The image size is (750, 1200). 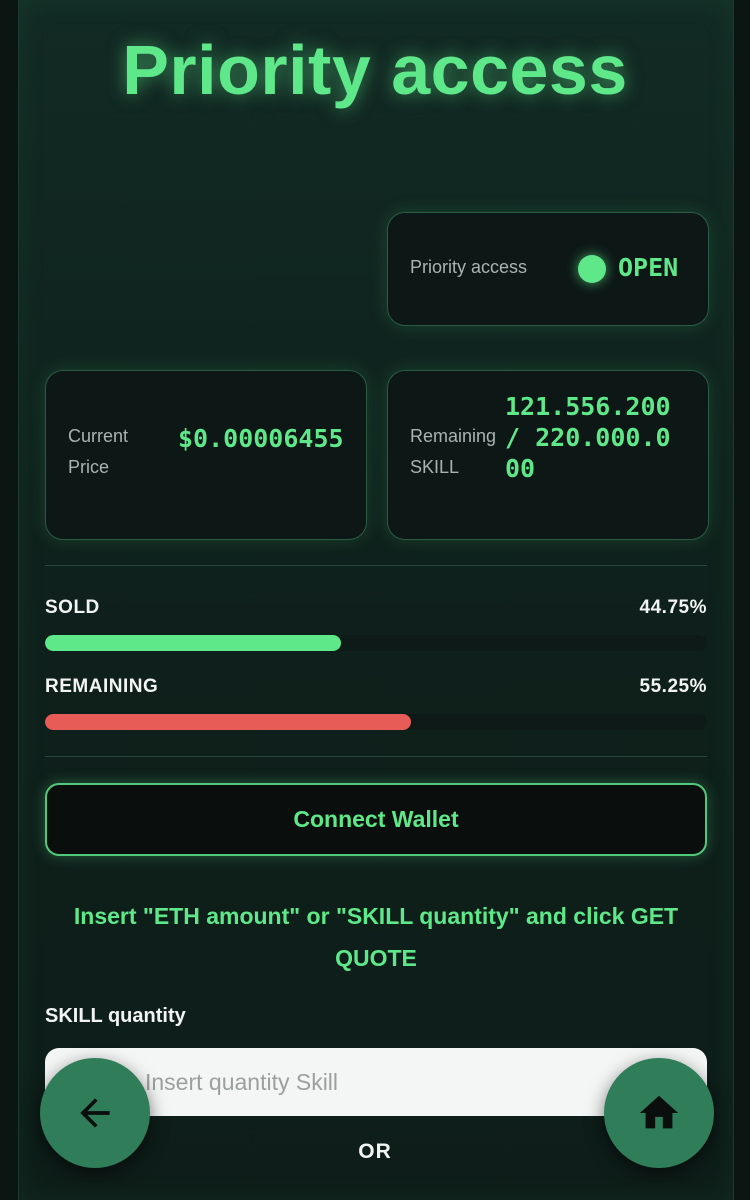 What do you see at coordinates (376, 643) in the screenshot?
I see `sold-progress-bar` at bounding box center [376, 643].